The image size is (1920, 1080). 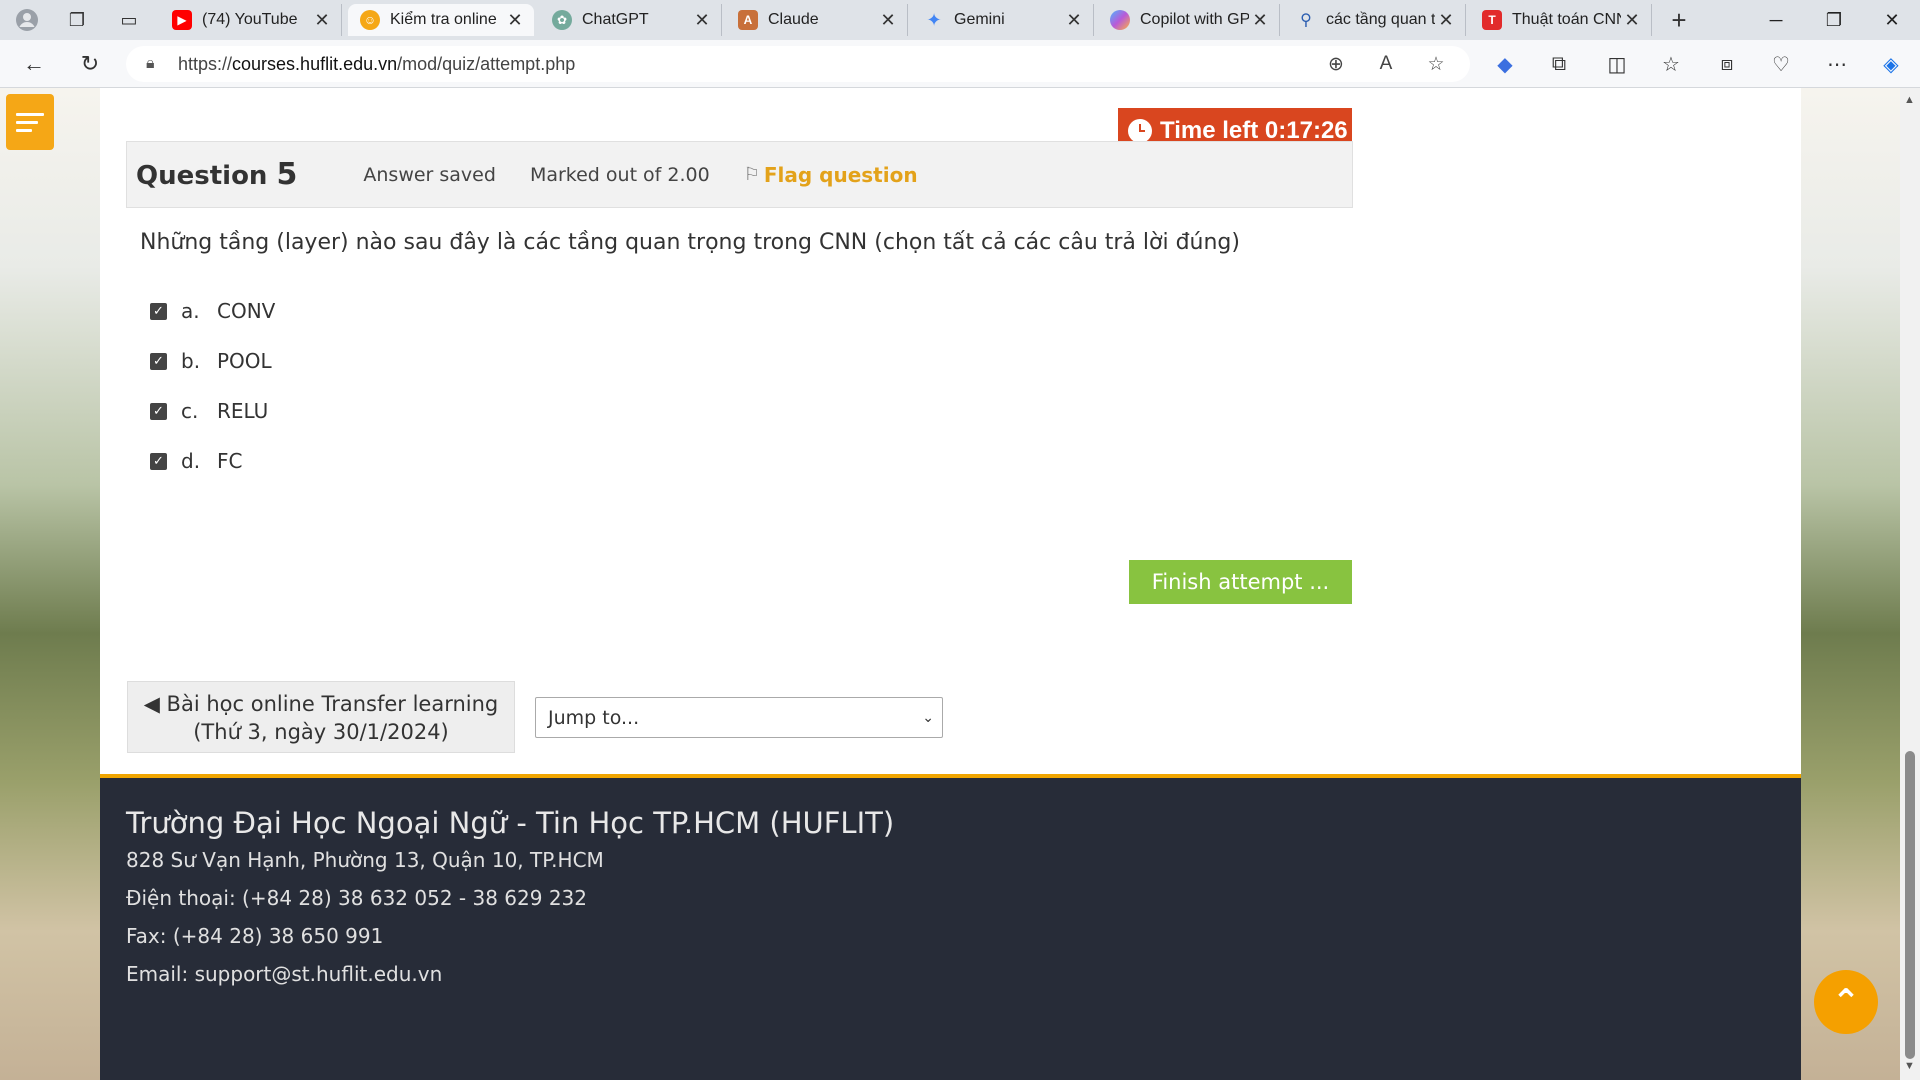 I want to click on tab-title: (74) YouTube, so click(x=250, y=19).